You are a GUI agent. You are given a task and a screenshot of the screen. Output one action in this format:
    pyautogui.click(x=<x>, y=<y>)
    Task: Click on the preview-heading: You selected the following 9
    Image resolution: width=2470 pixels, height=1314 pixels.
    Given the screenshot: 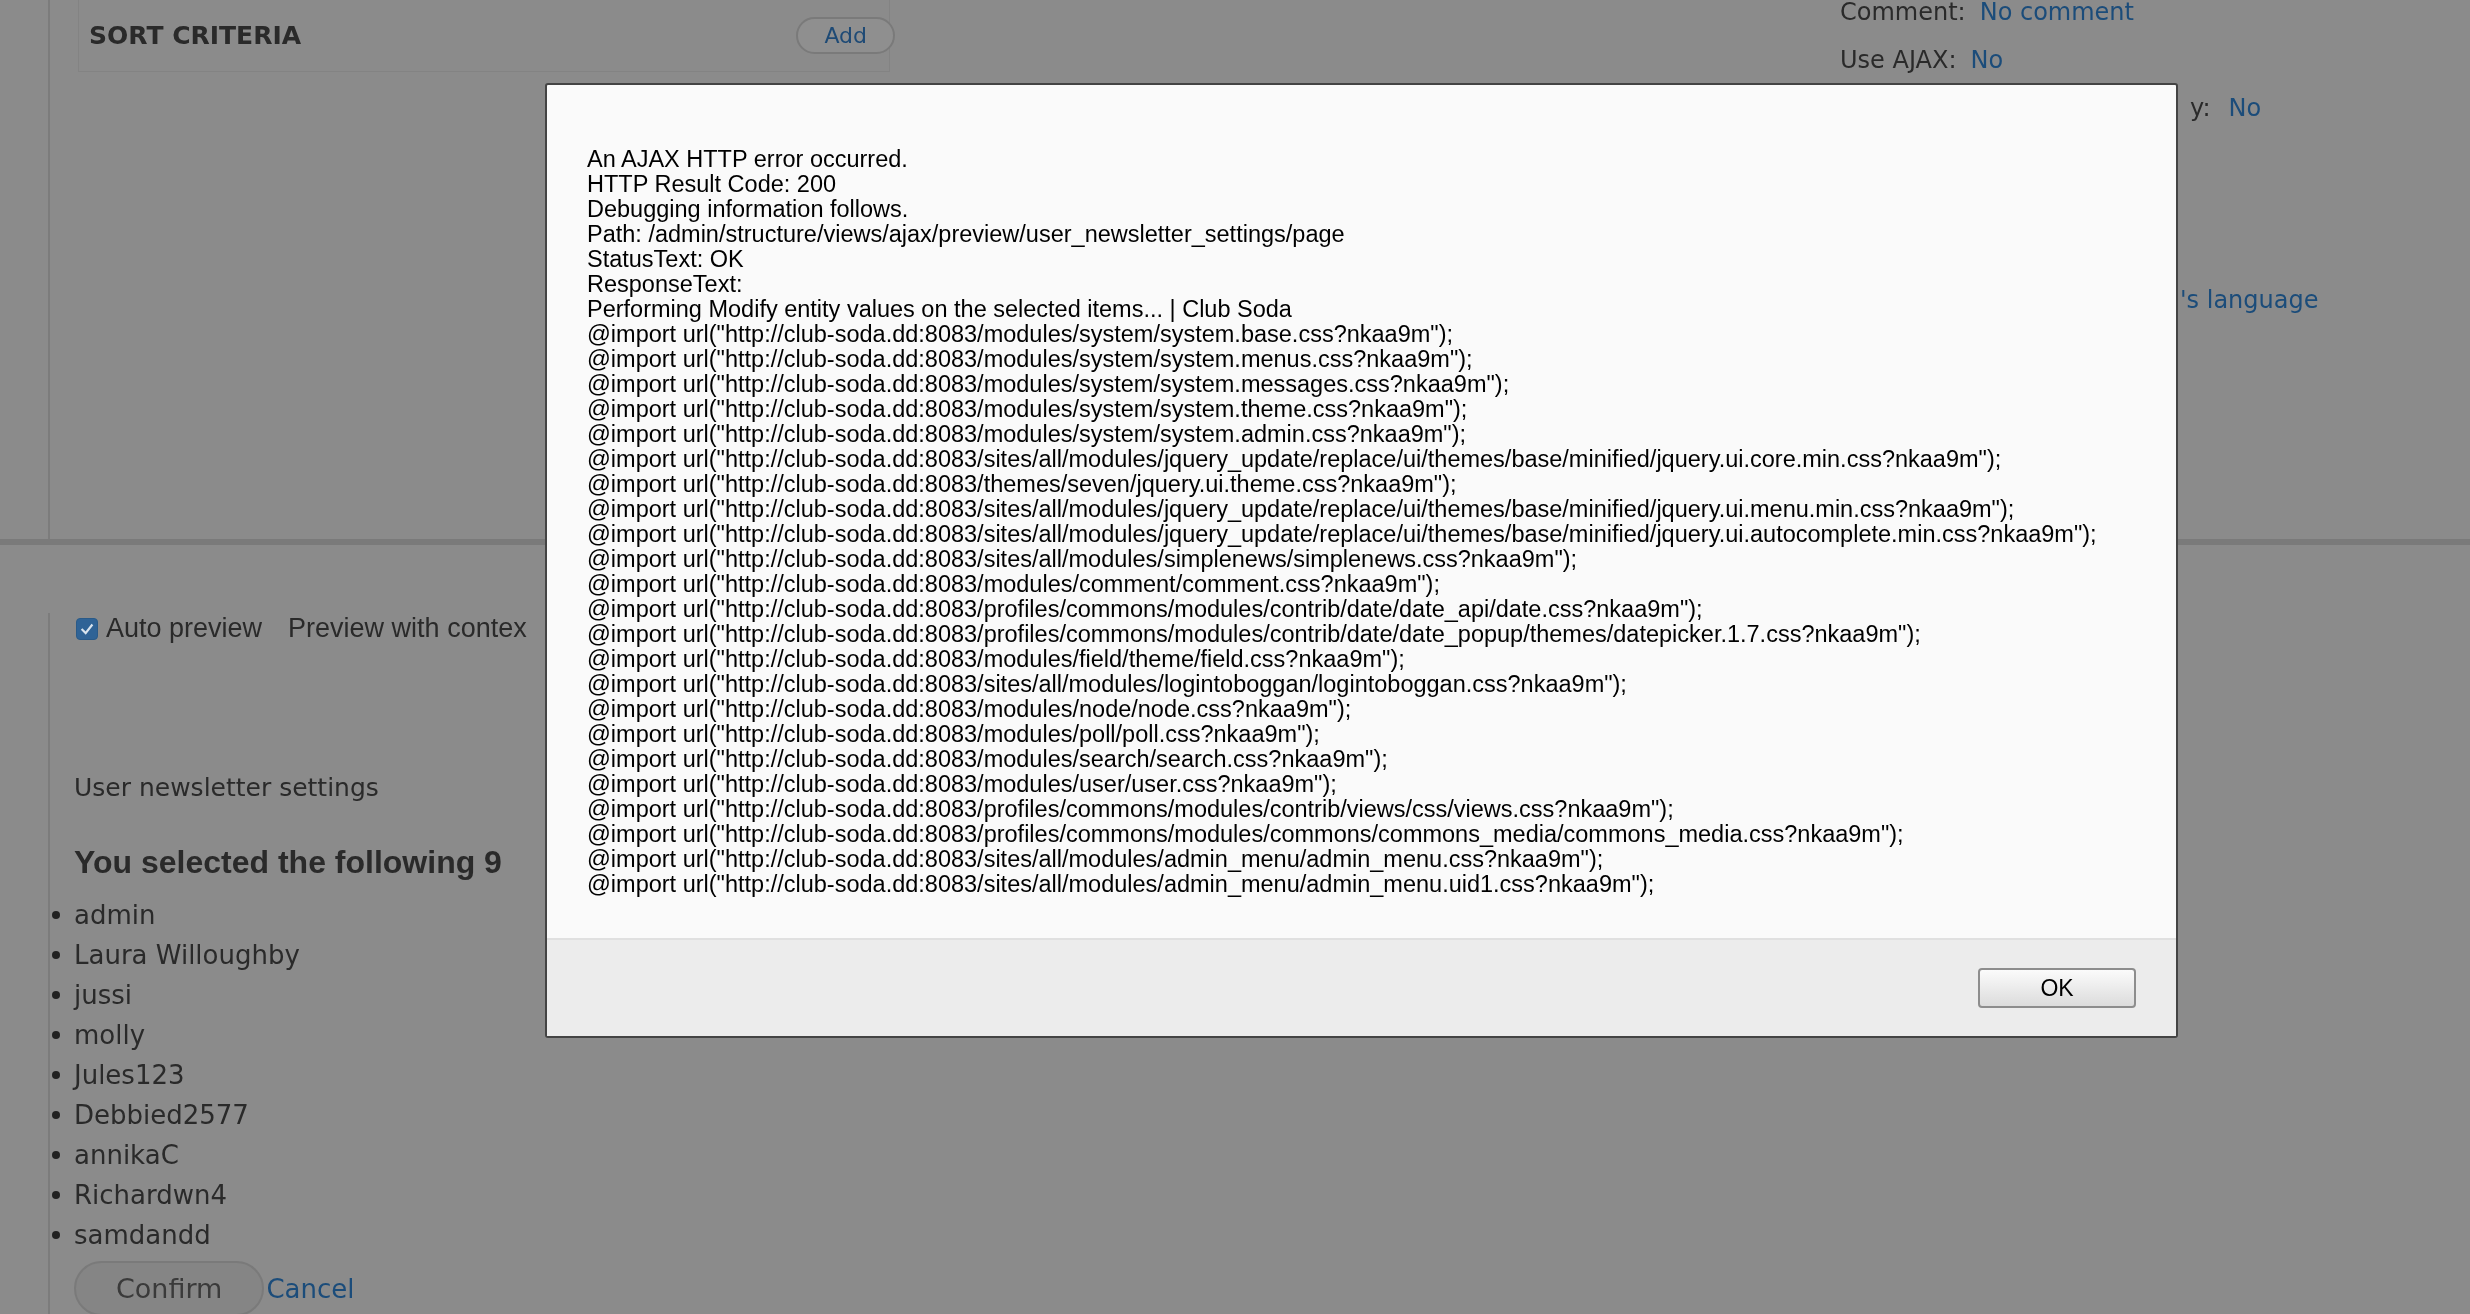 What is the action you would take?
    pyautogui.click(x=288, y=862)
    